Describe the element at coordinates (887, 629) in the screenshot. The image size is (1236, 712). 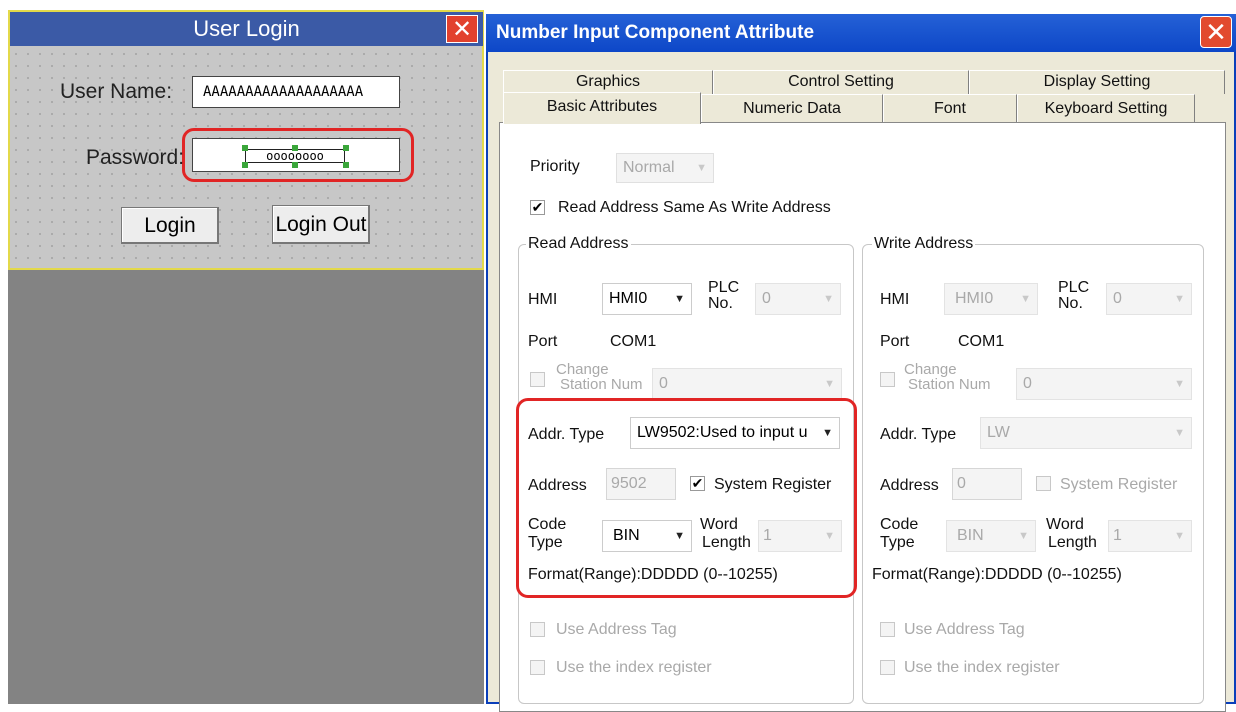
I see `write-use-address-tag-checkbox` at that location.